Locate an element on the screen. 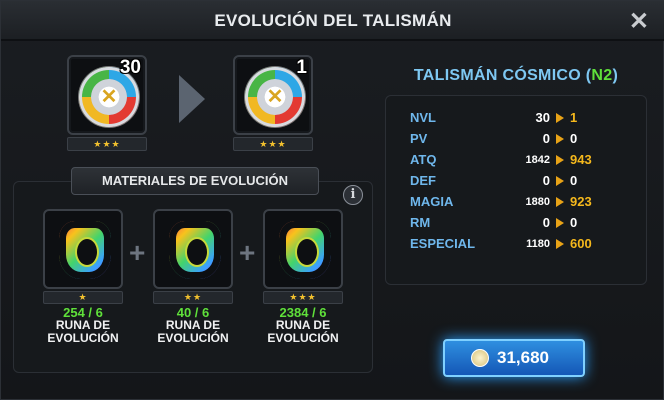 Image resolution: width=664 pixels, height=400 pixels. coin-icon is located at coordinates (480, 358).